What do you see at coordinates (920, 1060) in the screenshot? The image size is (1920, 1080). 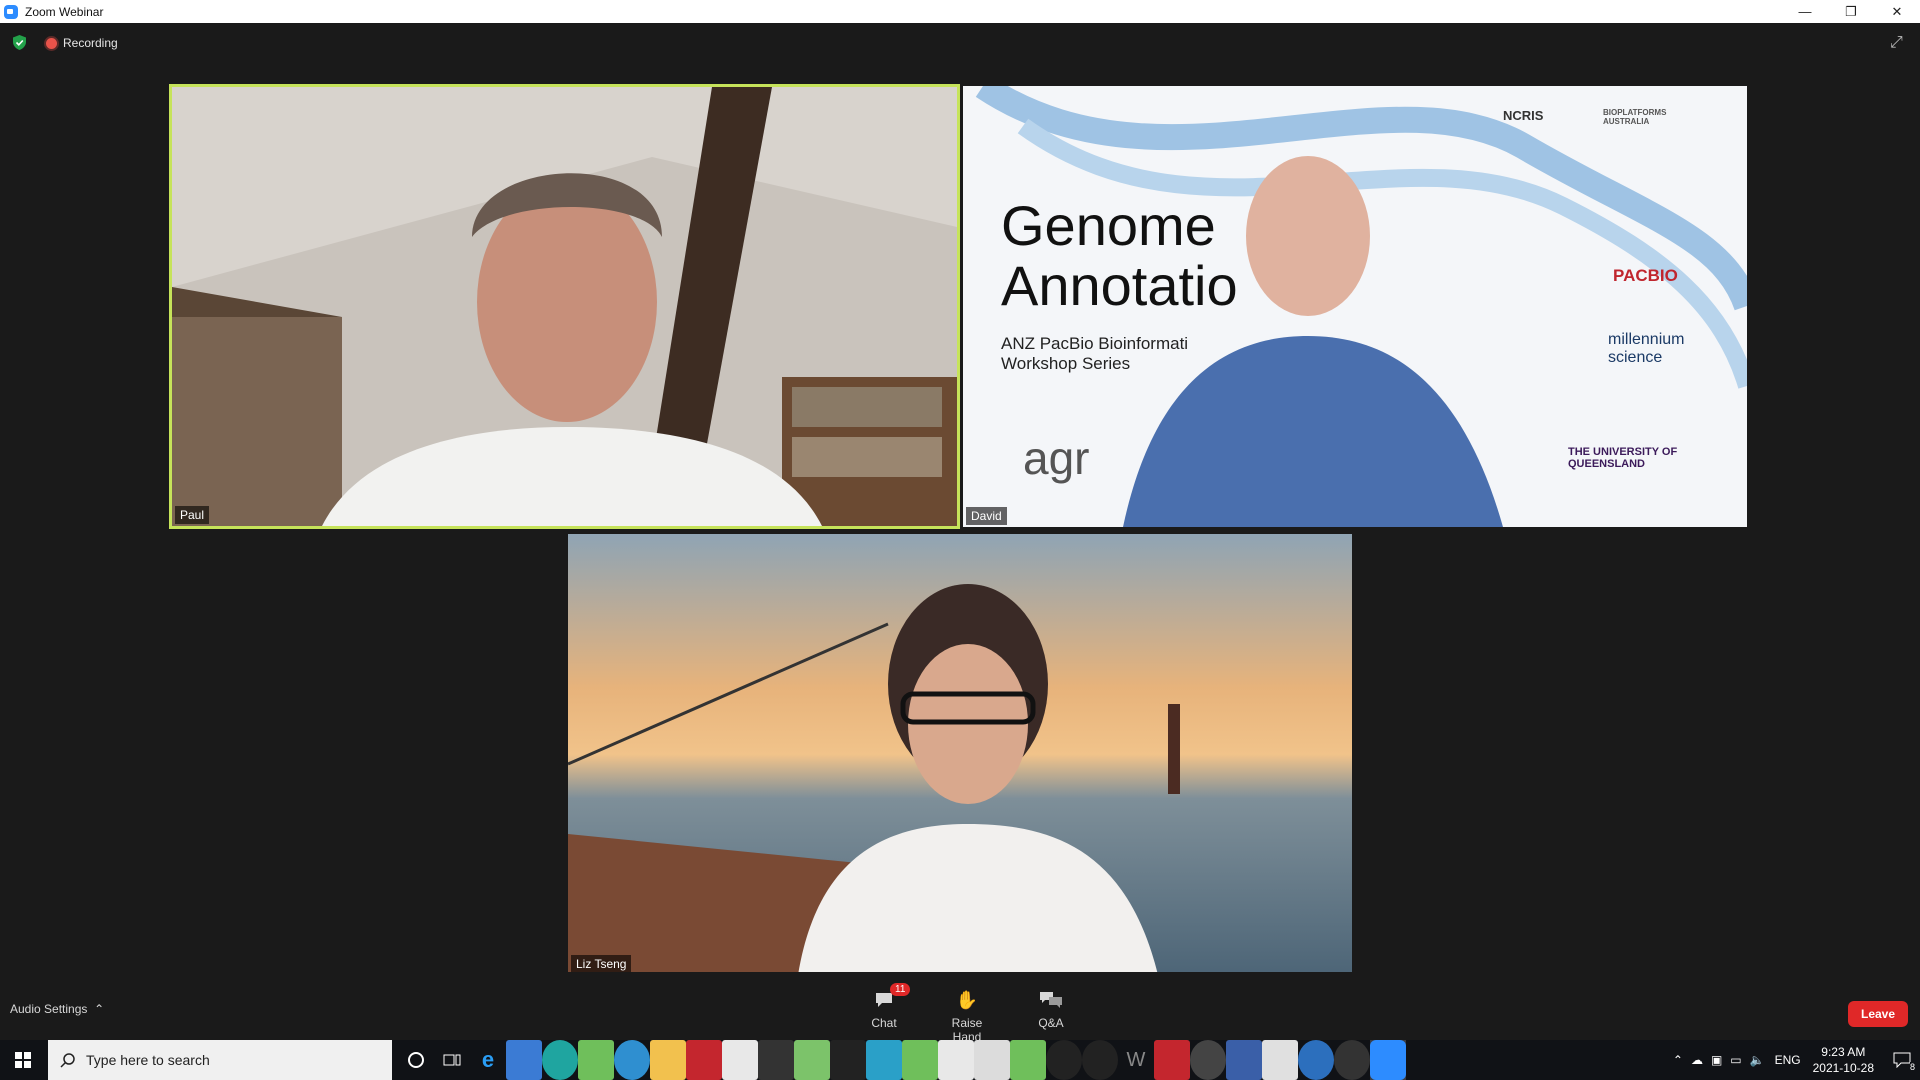 I see `browser2-app-icon` at bounding box center [920, 1060].